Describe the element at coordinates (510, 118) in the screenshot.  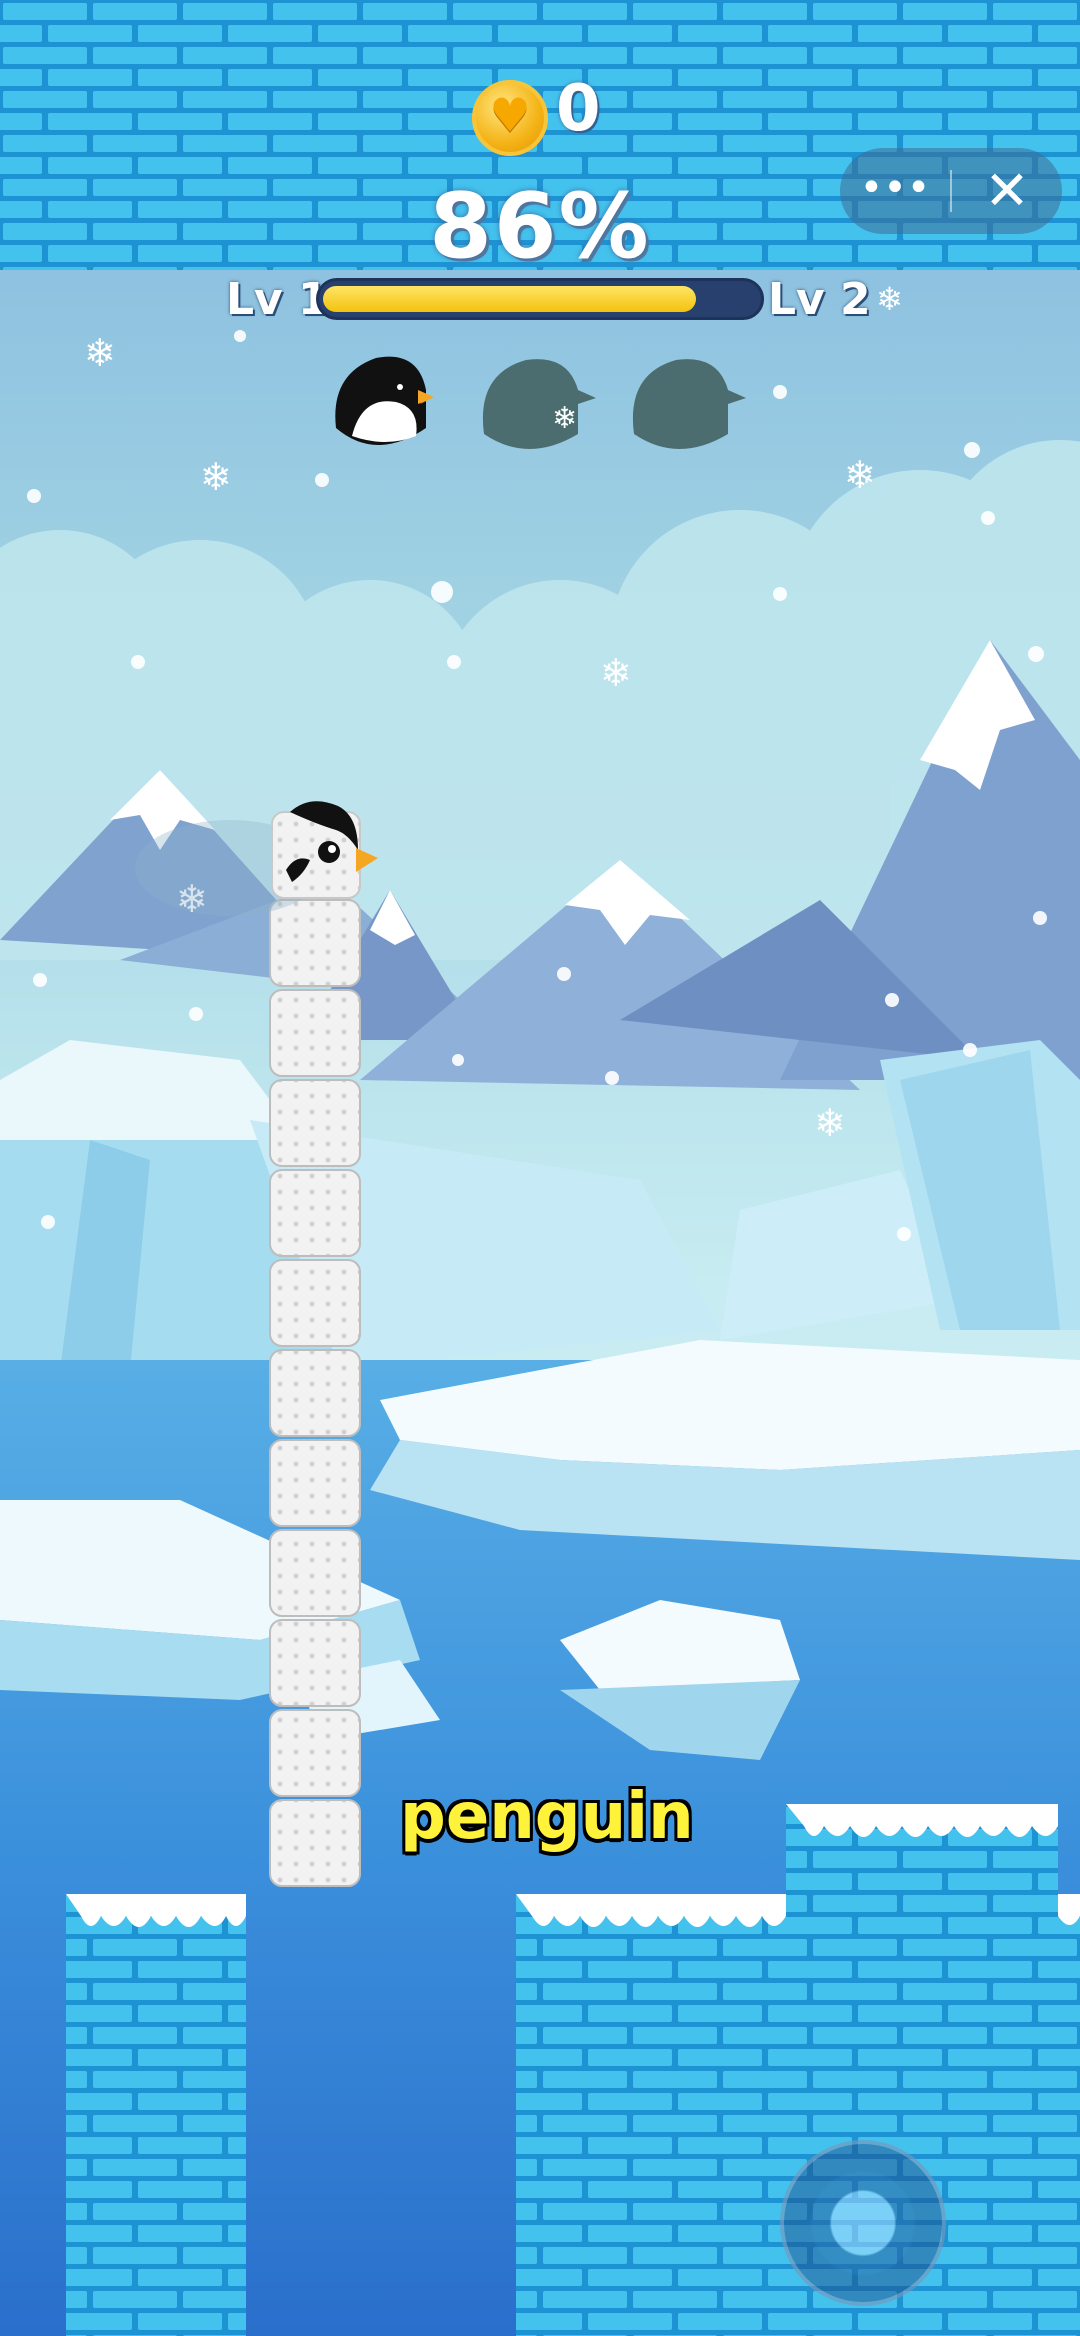
I see `coin-icon` at that location.